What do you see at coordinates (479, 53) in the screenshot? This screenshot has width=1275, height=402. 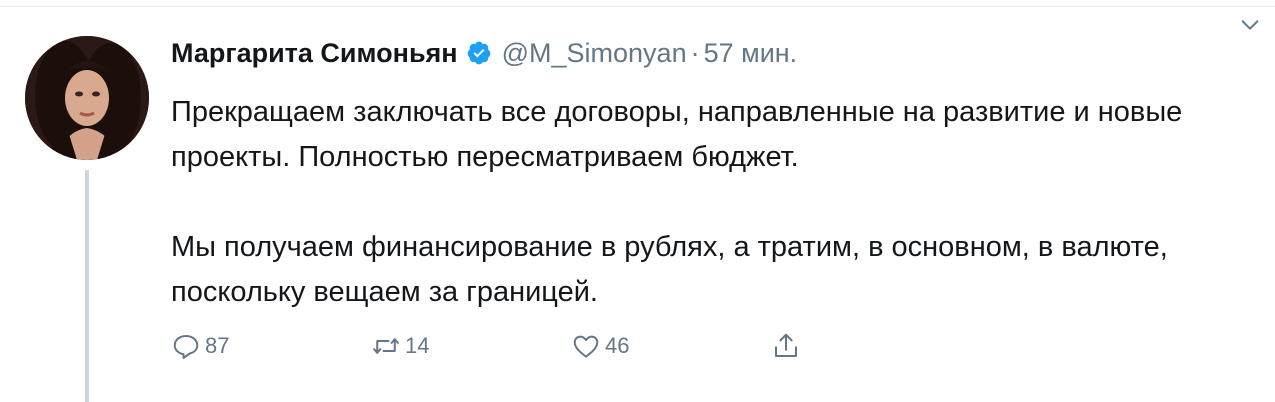 I see `verified-badge-icon` at bounding box center [479, 53].